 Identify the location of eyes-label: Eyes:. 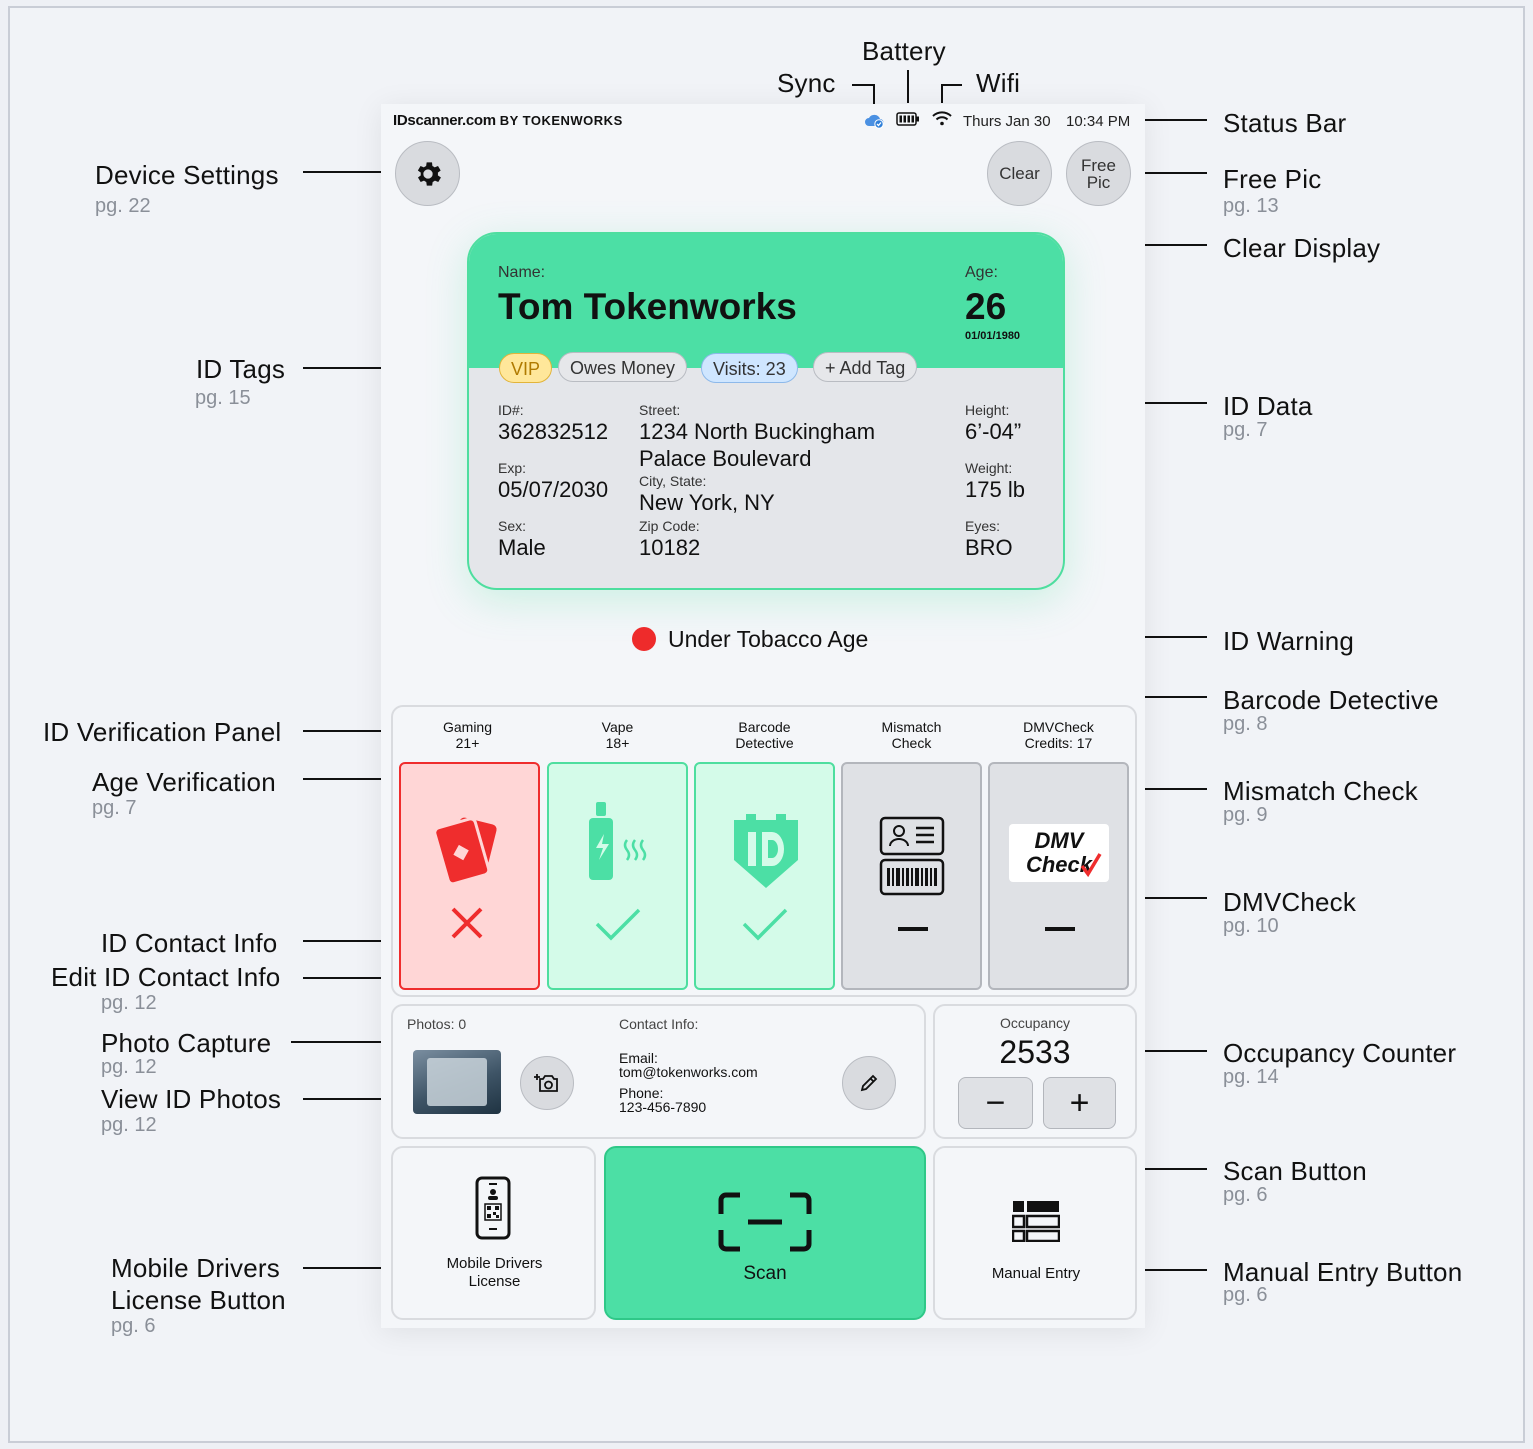
(983, 526).